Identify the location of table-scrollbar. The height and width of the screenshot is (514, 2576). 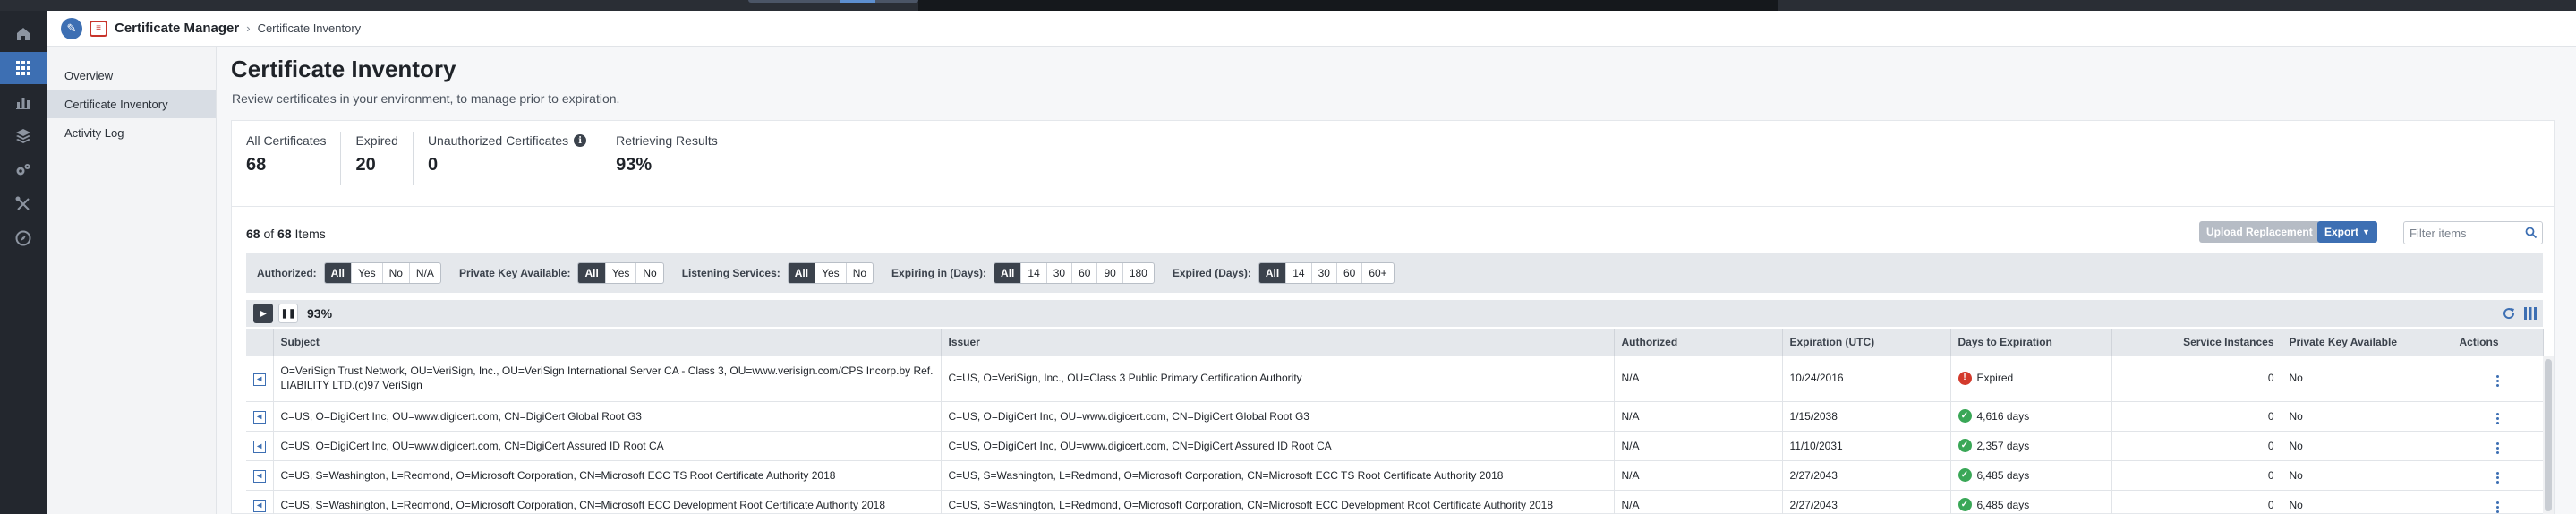
(2548, 435).